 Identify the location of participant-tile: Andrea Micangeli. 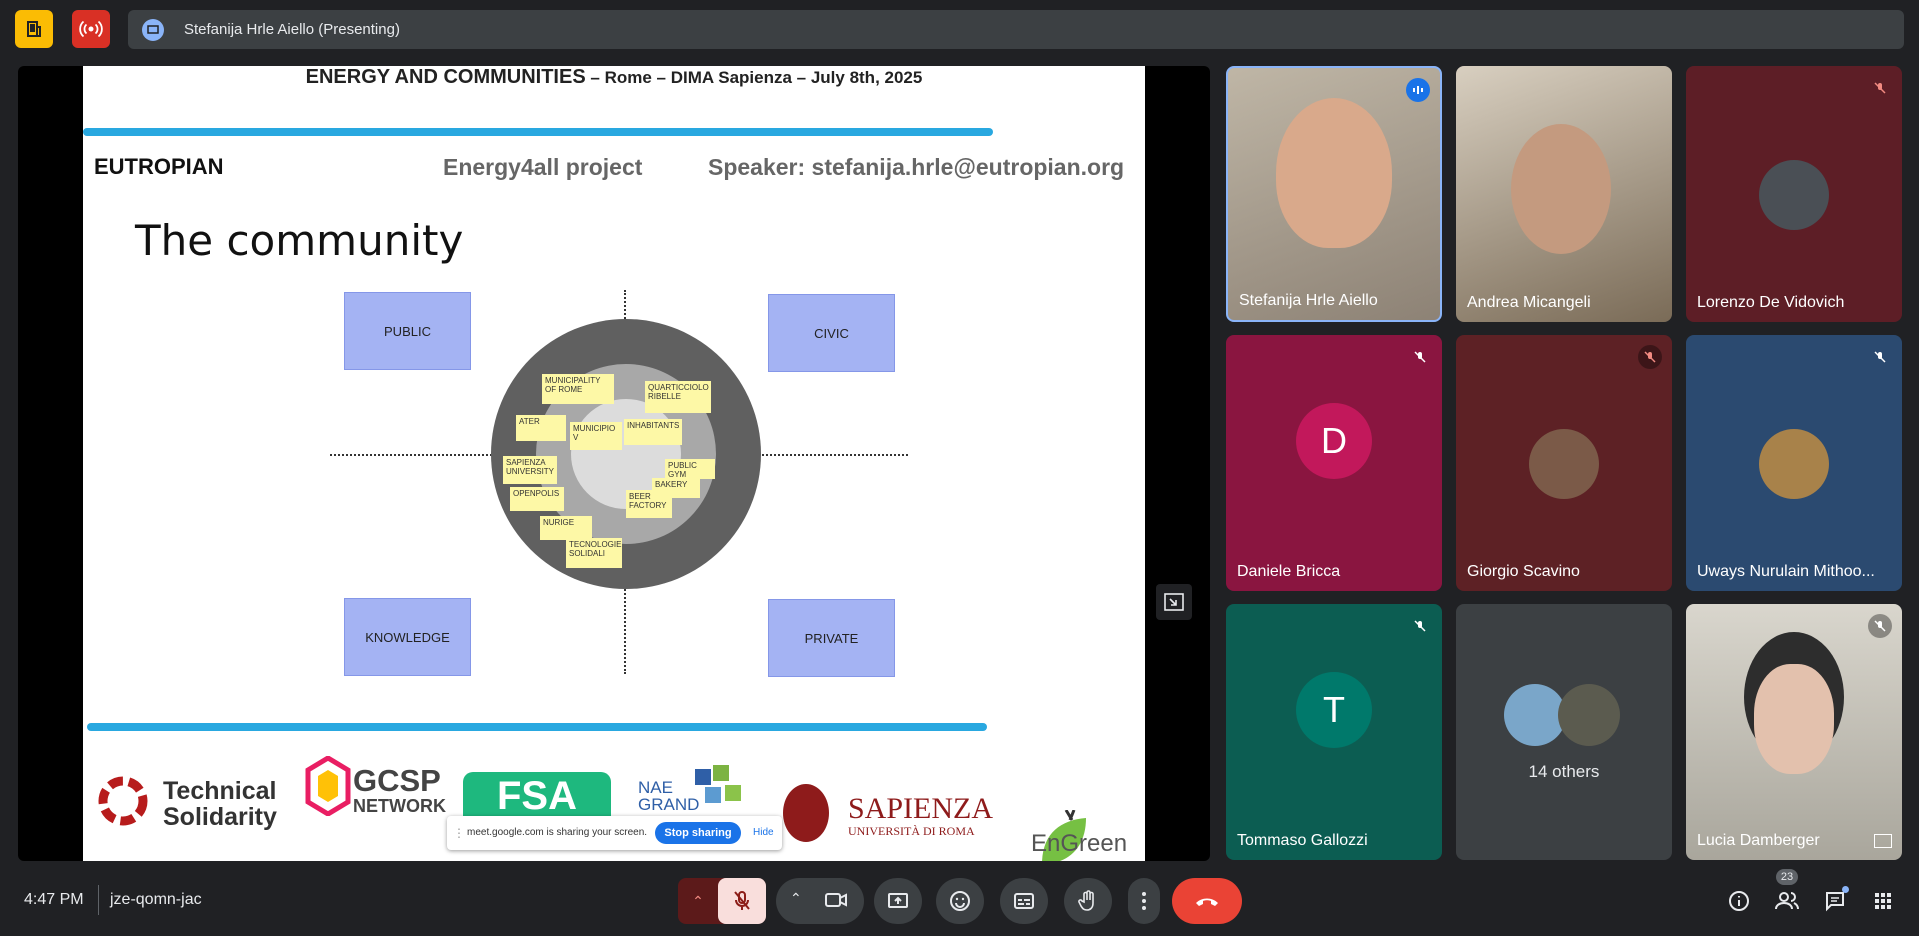
(1564, 194).